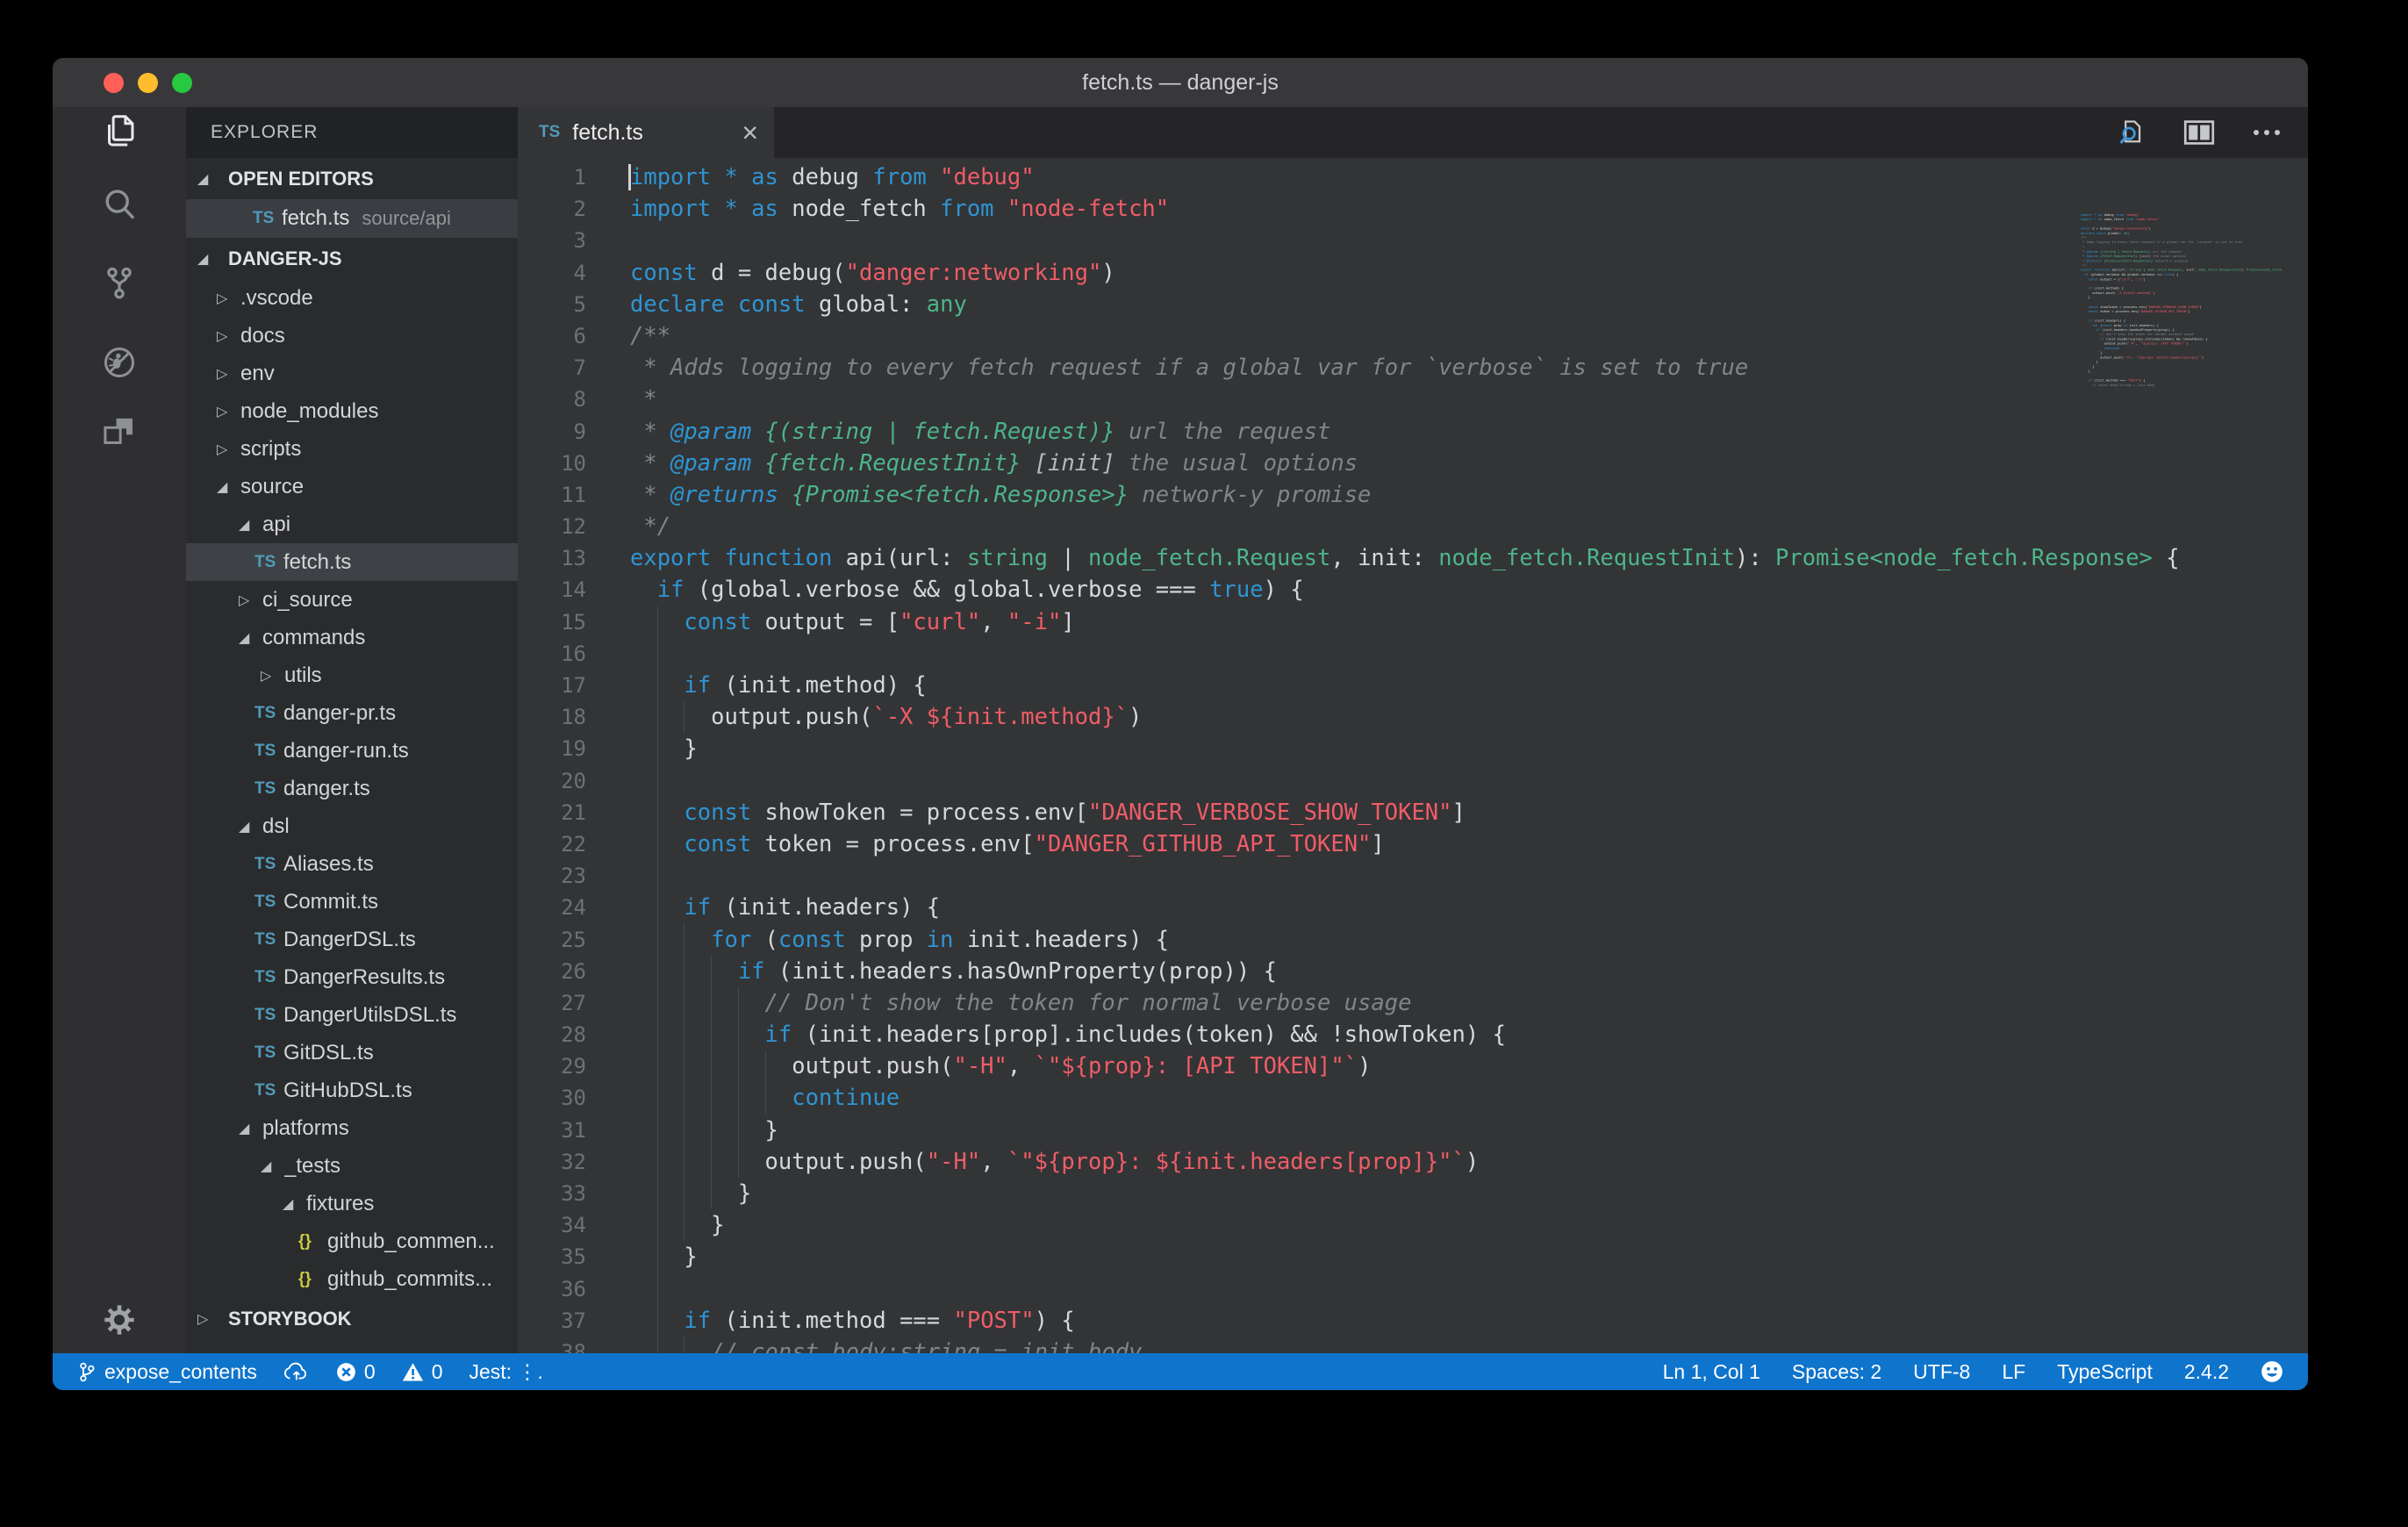  Describe the element at coordinates (1413, 1288) in the screenshot. I see `code-line-36: 36` at that location.